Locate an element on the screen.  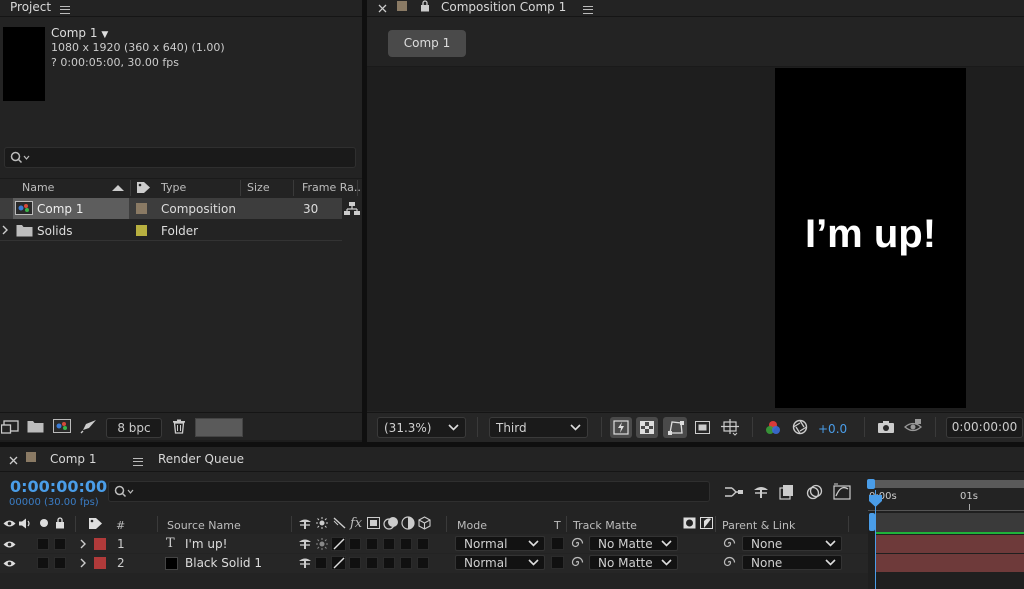
bpc-button: 8 bpc is located at coordinates (134, 428).